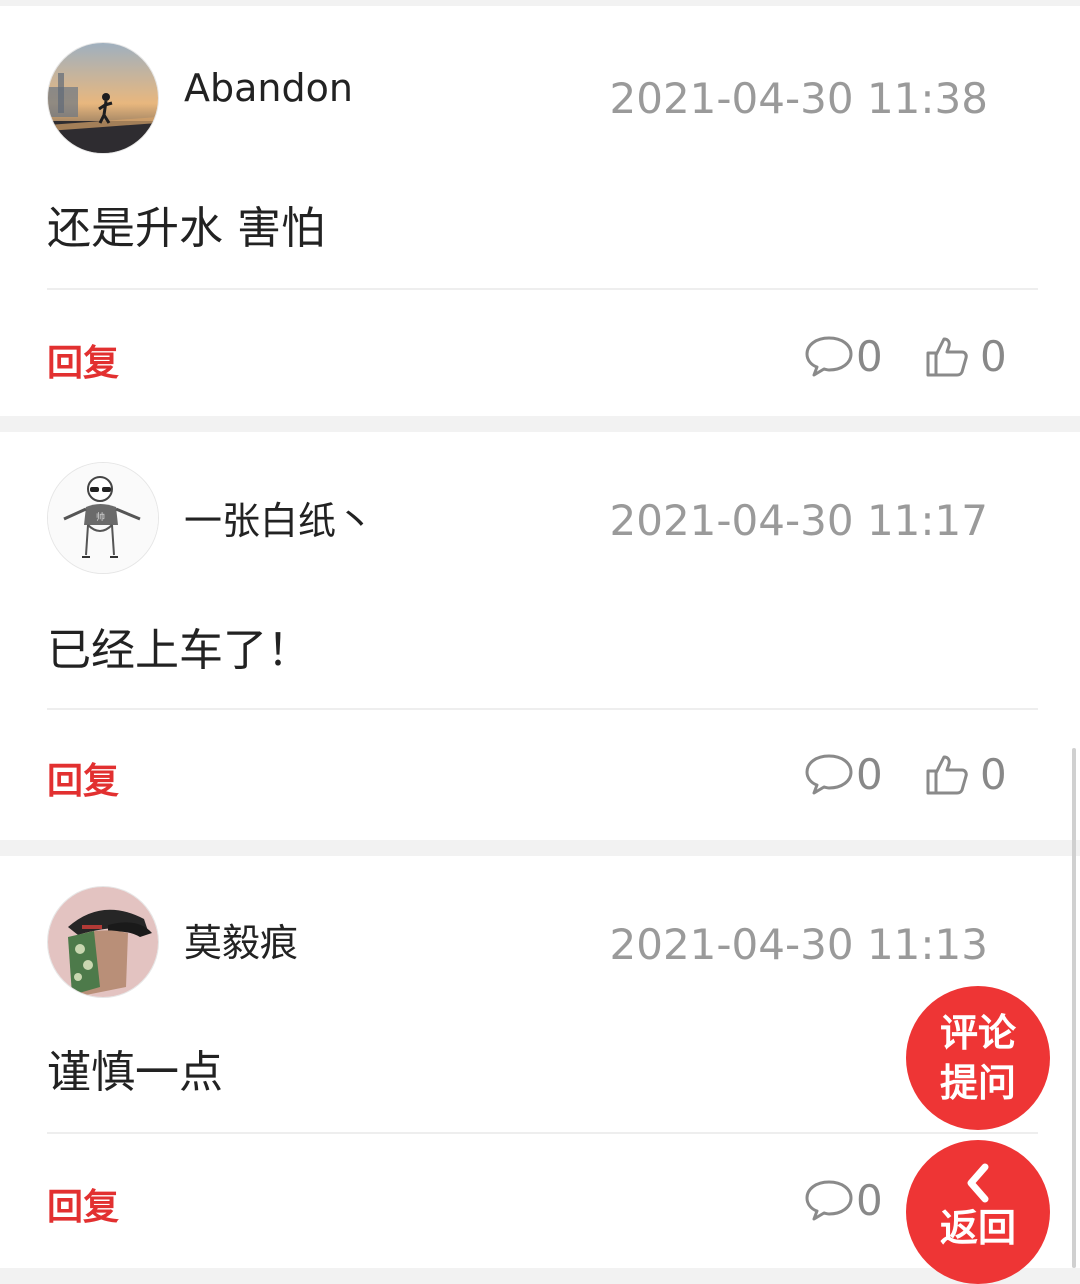 The width and height of the screenshot is (1080, 1284). What do you see at coordinates (977, 1033) in the screenshot?
I see `comment-ask-label-line1: 评论` at bounding box center [977, 1033].